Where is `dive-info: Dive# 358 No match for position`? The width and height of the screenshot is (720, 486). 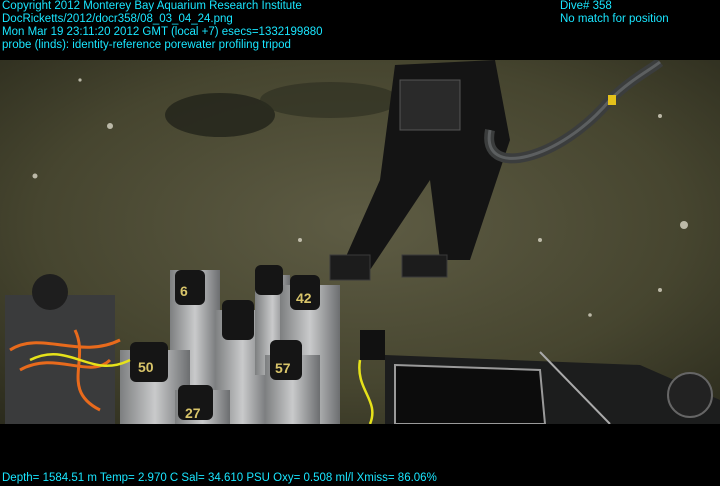 dive-info: Dive# 358 No match for position is located at coordinates (614, 13).